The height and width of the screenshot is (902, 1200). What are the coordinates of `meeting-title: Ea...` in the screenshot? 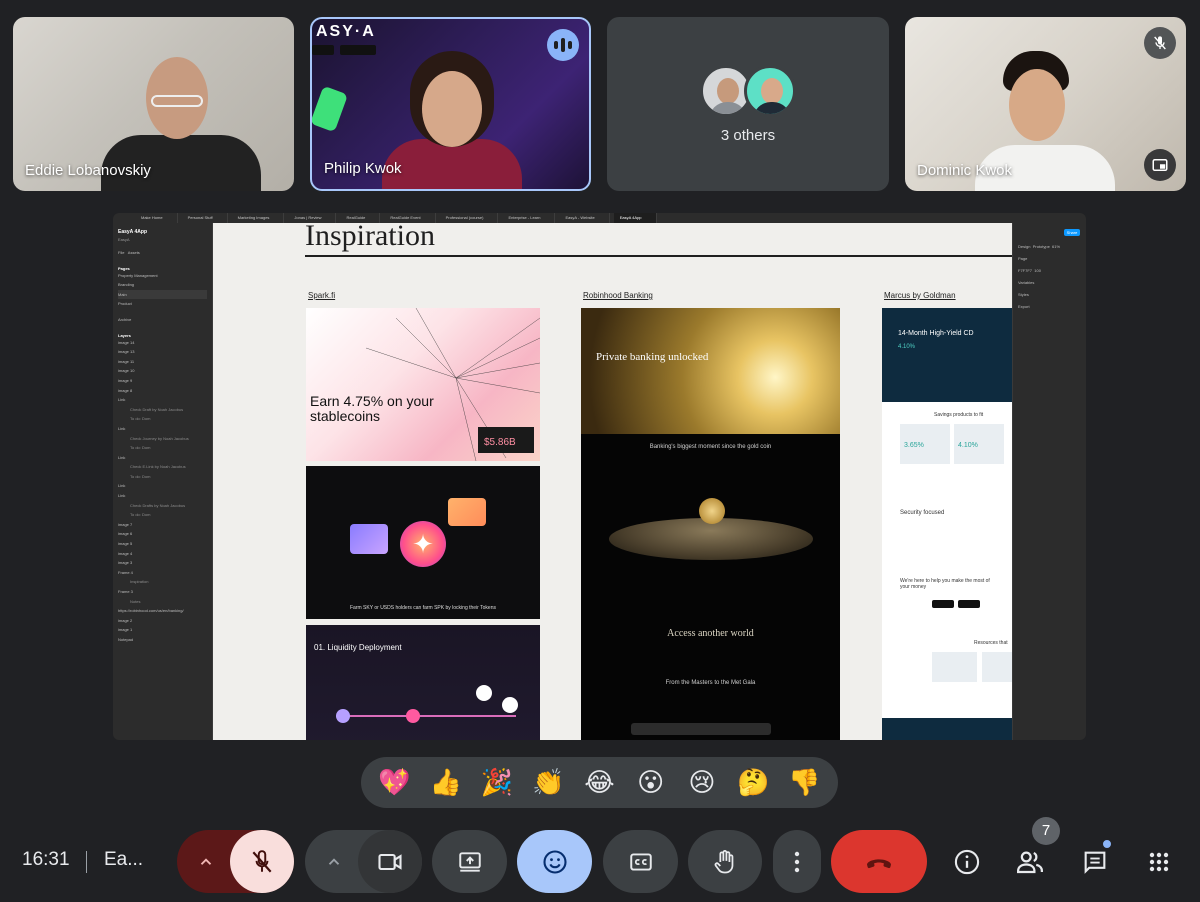 It's located at (123, 860).